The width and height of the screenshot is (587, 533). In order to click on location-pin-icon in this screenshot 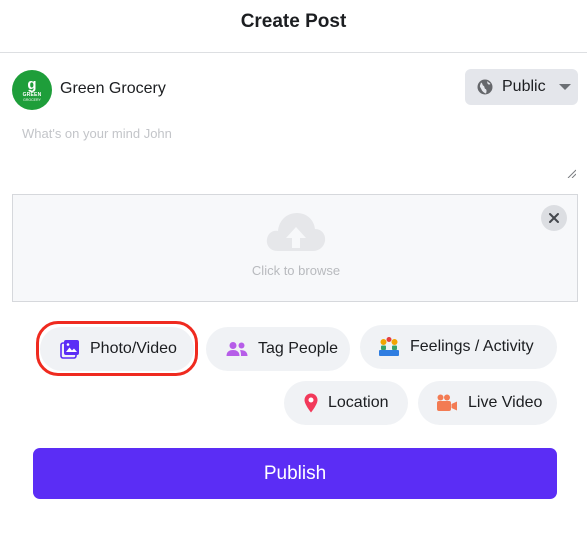, I will do `click(311, 403)`.